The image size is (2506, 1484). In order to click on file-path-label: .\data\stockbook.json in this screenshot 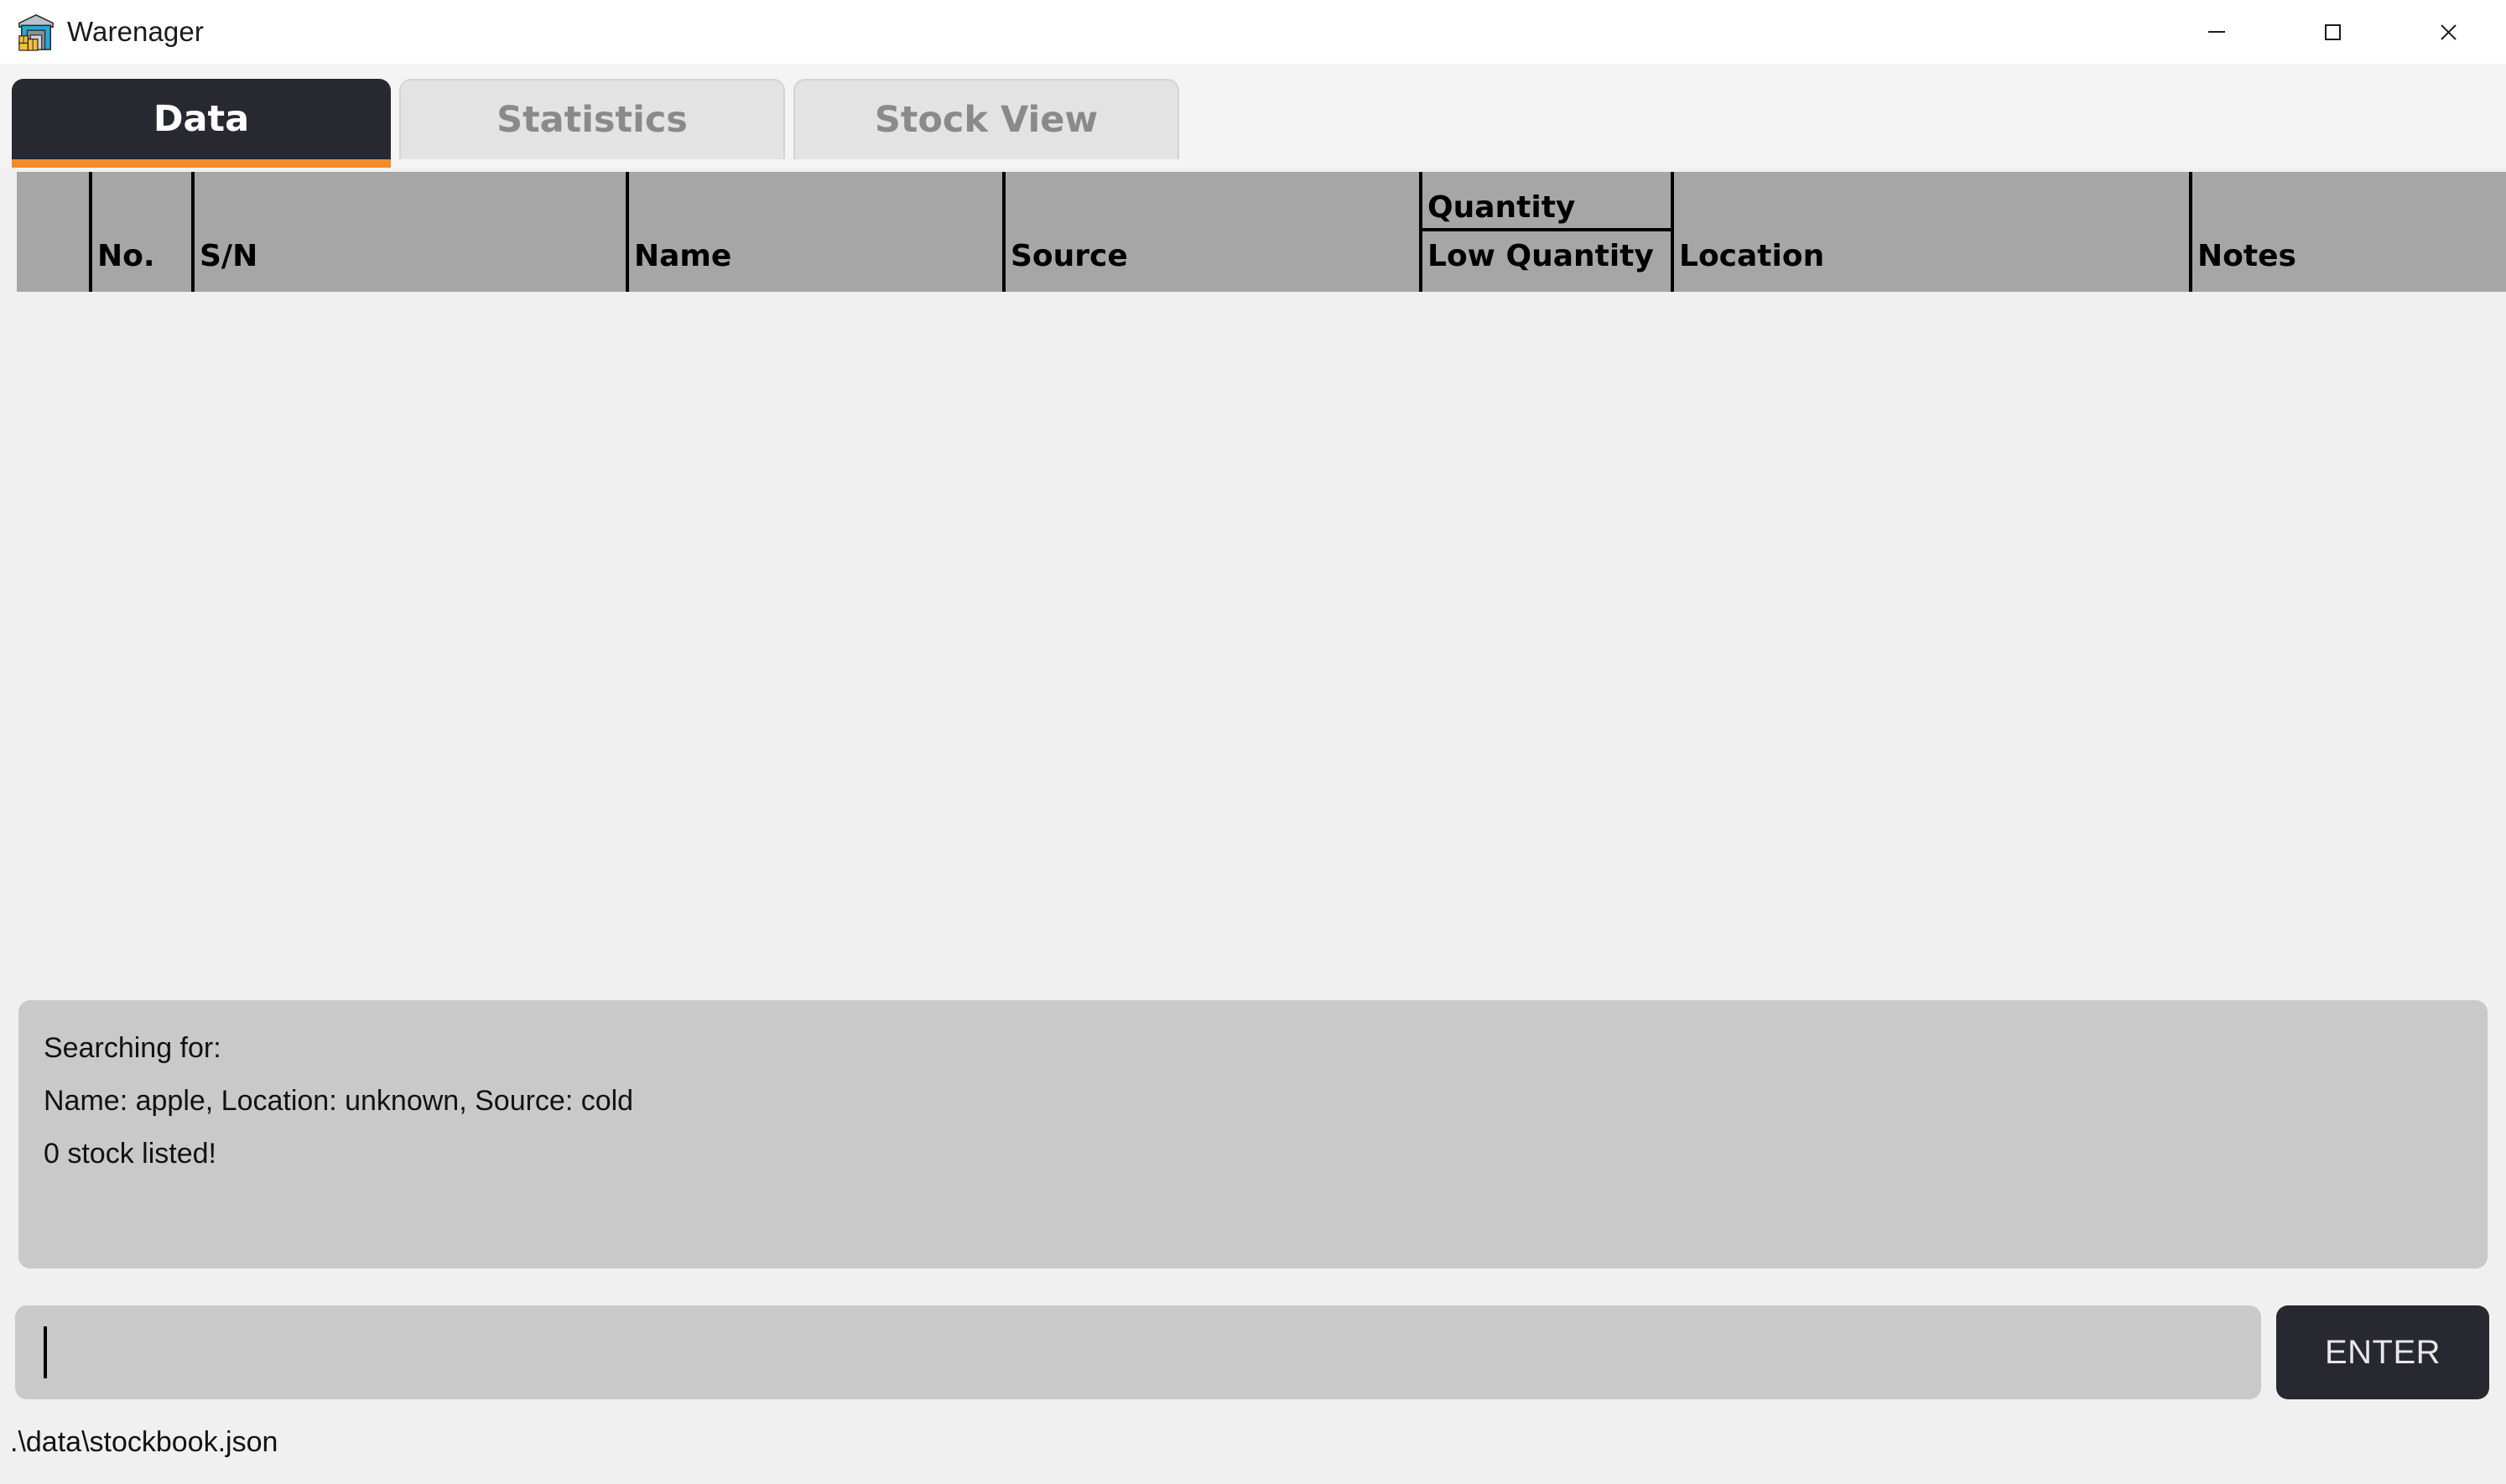, I will do `click(144, 1441)`.